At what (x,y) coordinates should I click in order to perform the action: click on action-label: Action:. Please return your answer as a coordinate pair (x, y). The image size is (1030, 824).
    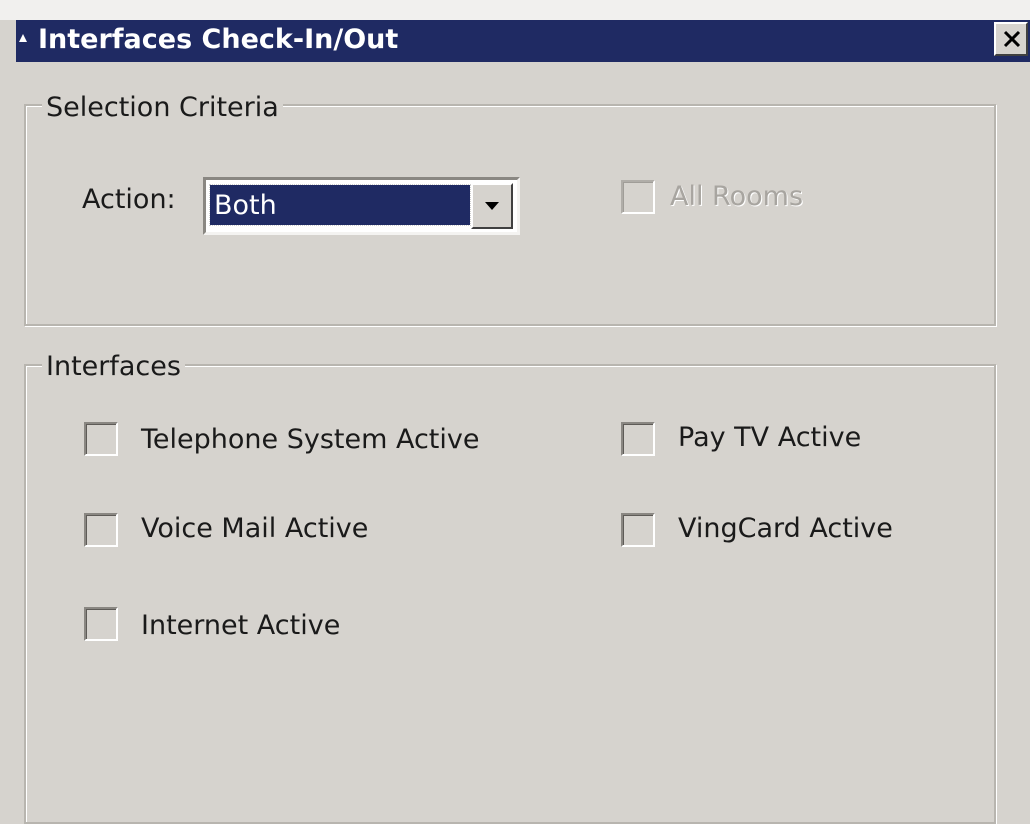
    Looking at the image, I should click on (129, 199).